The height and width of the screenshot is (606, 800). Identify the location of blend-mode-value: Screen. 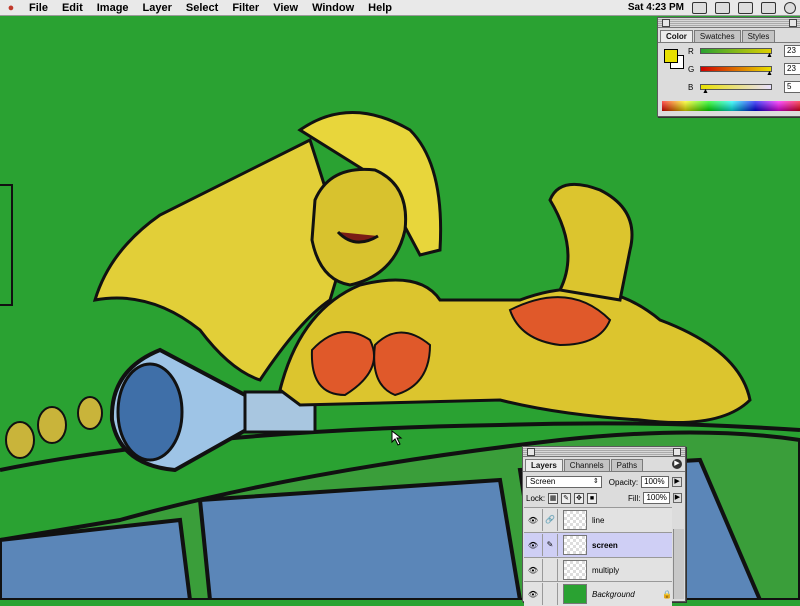
(543, 481).